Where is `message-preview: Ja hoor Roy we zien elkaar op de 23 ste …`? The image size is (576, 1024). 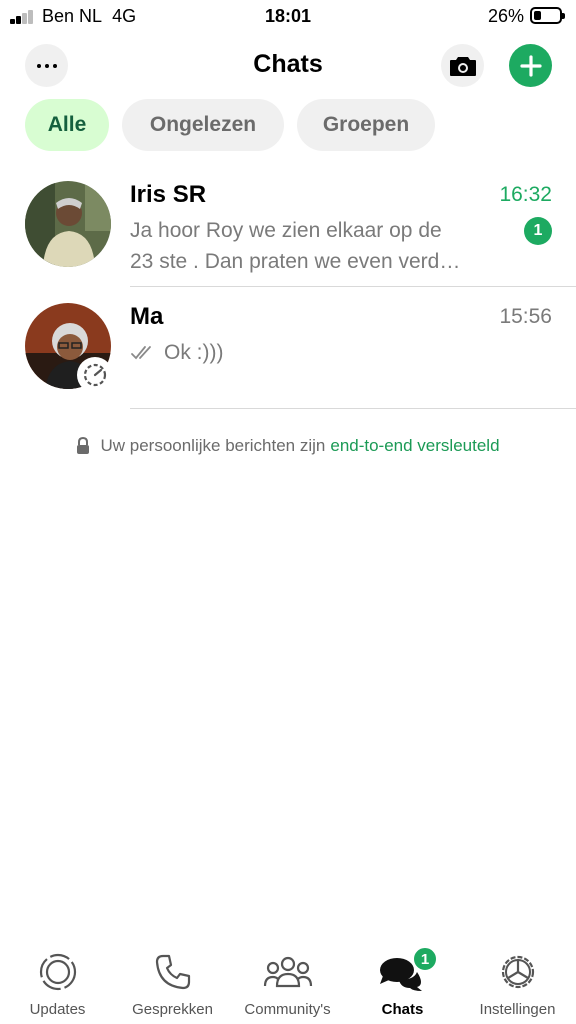
message-preview: Ja hoor Roy we zien elkaar op de 23 ste … is located at coordinates (315, 246).